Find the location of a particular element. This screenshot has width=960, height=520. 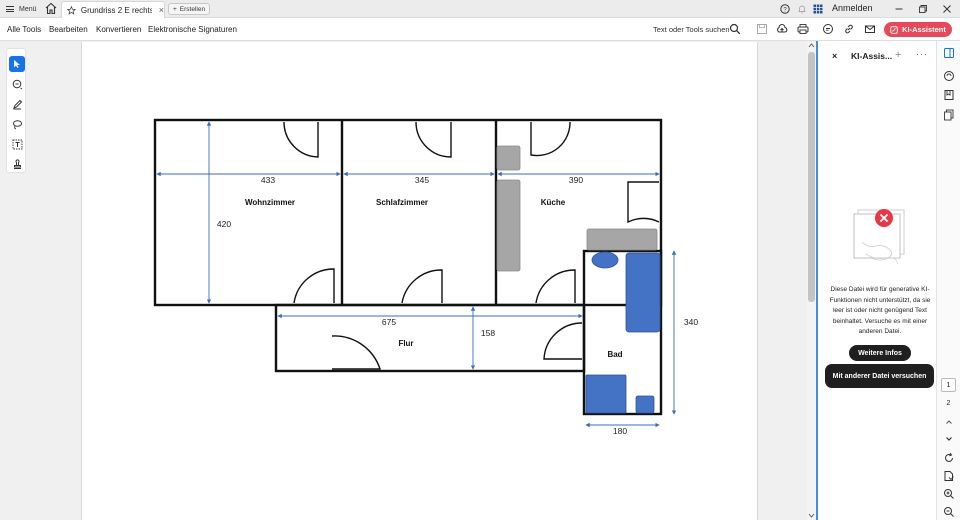

ai-assistant-icon is located at coordinates (894, 29).